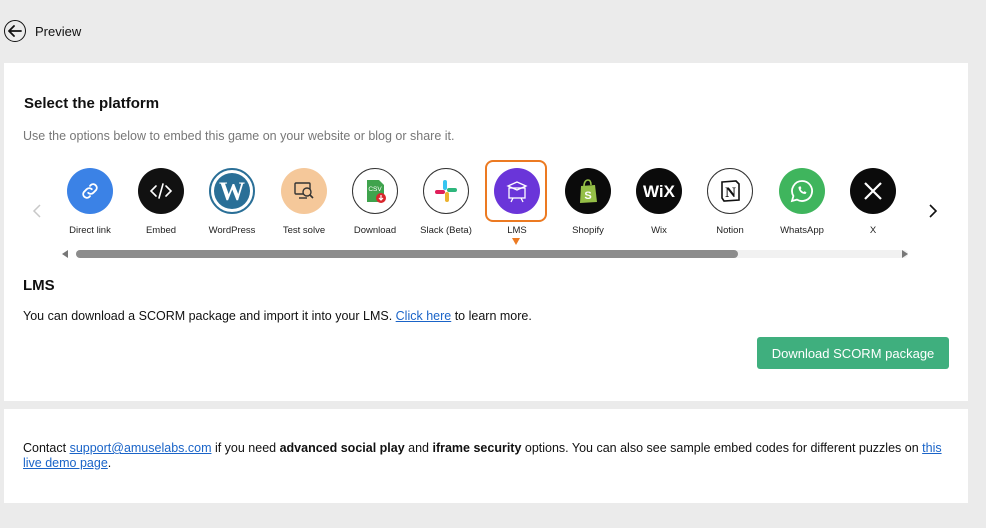  Describe the element at coordinates (109, 463) in the screenshot. I see `footer-span: .` at that location.